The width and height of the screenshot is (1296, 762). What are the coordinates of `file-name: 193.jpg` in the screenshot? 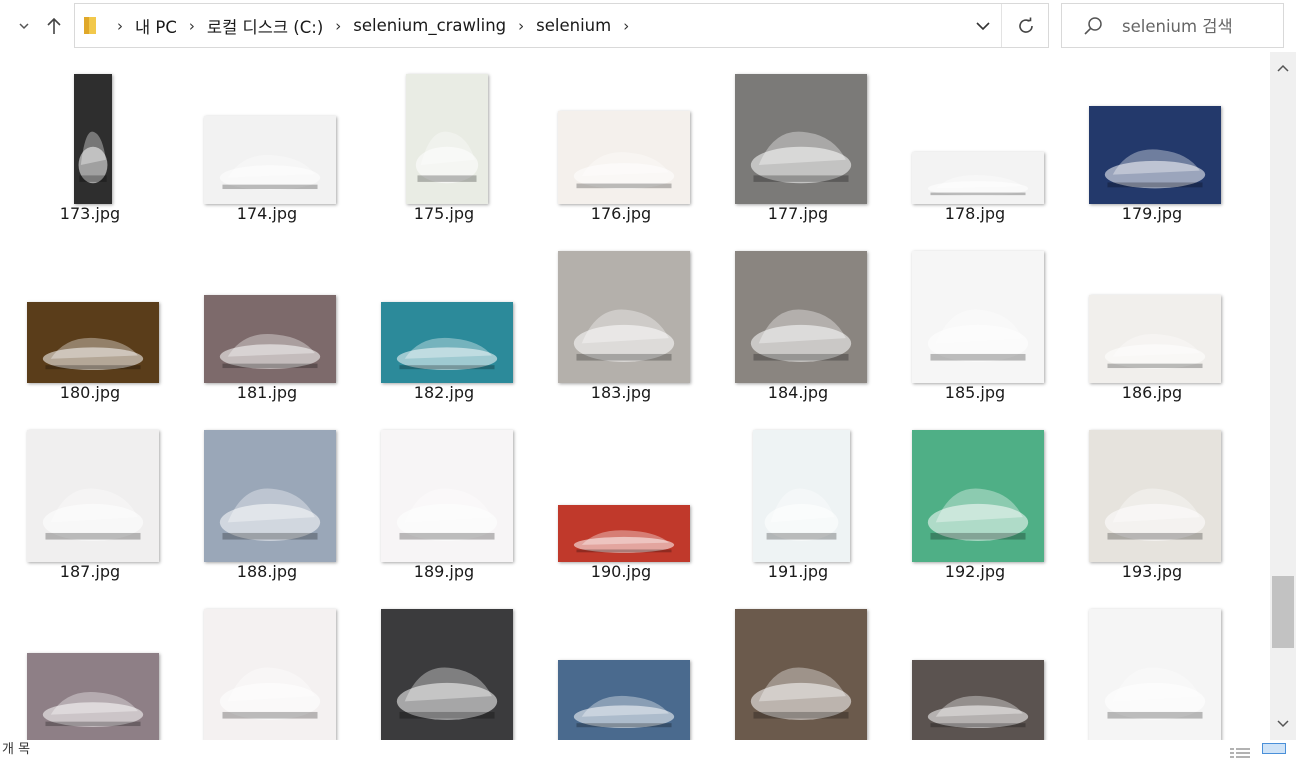 It's located at (1152, 571).